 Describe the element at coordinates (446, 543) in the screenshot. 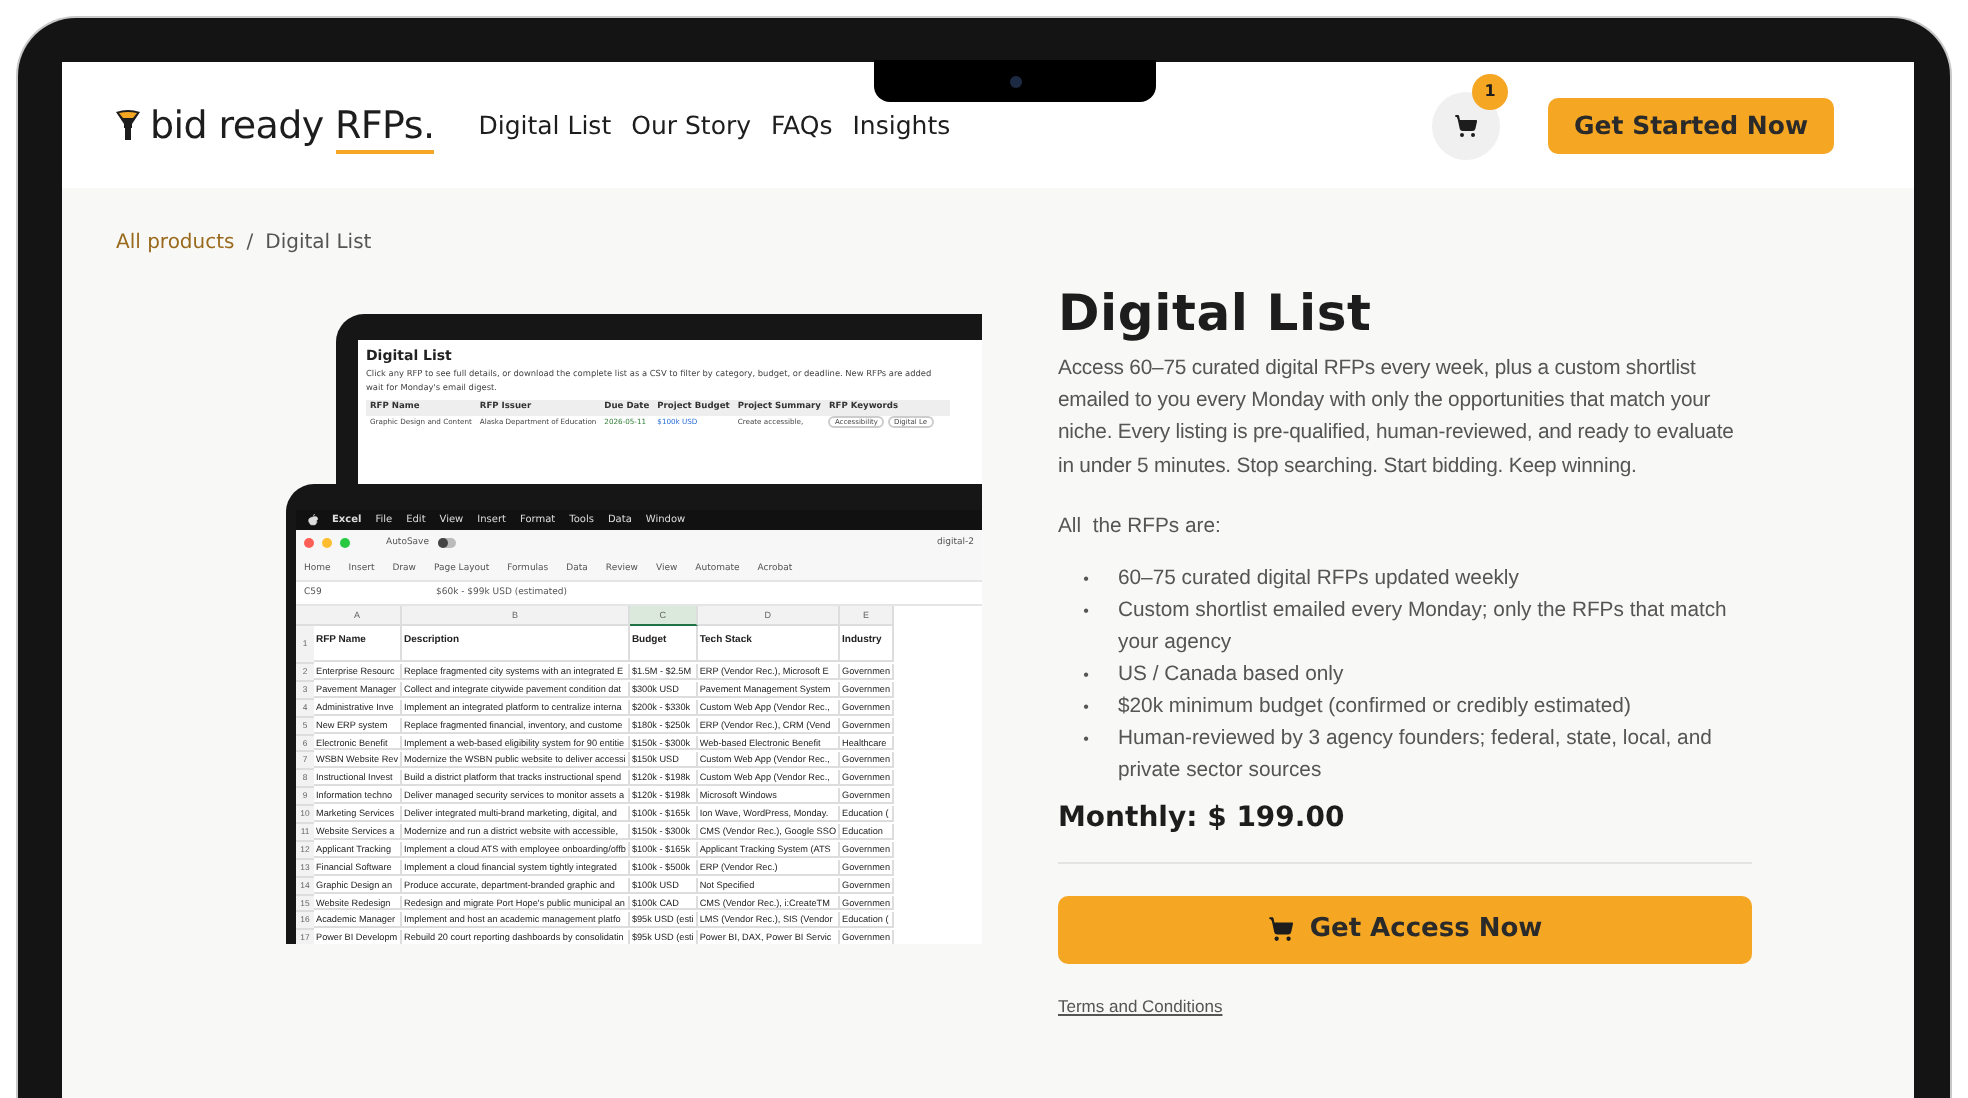

I see `toggle-switch` at that location.